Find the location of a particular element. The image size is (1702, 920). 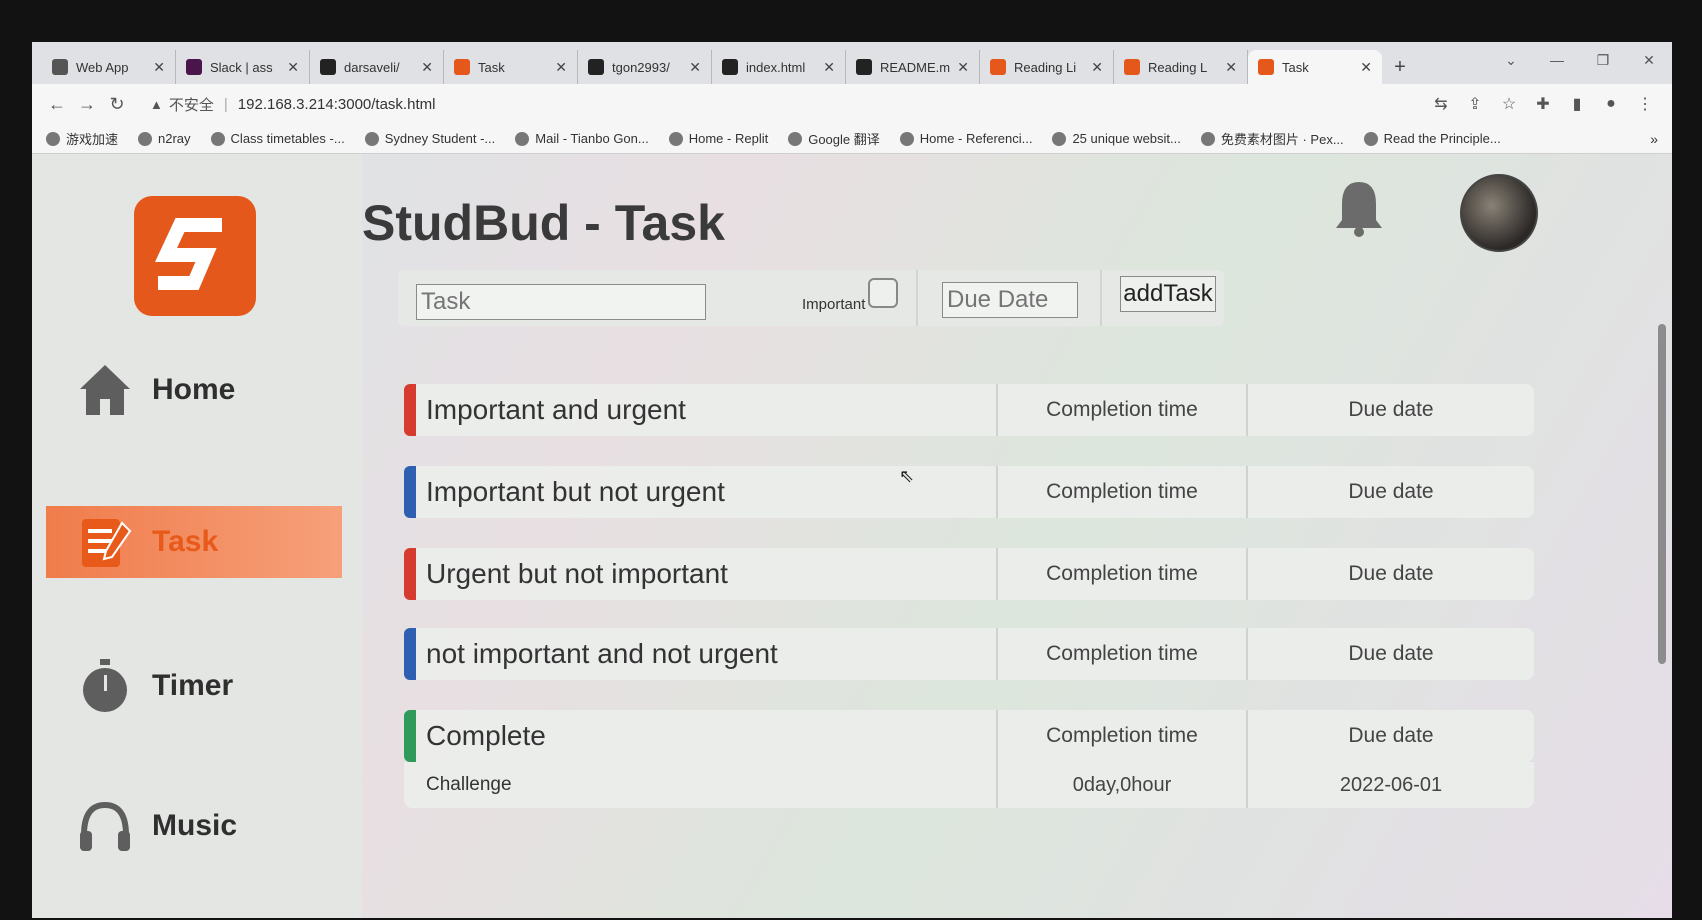

tab-label: tgon2993/ is located at coordinates (641, 67).